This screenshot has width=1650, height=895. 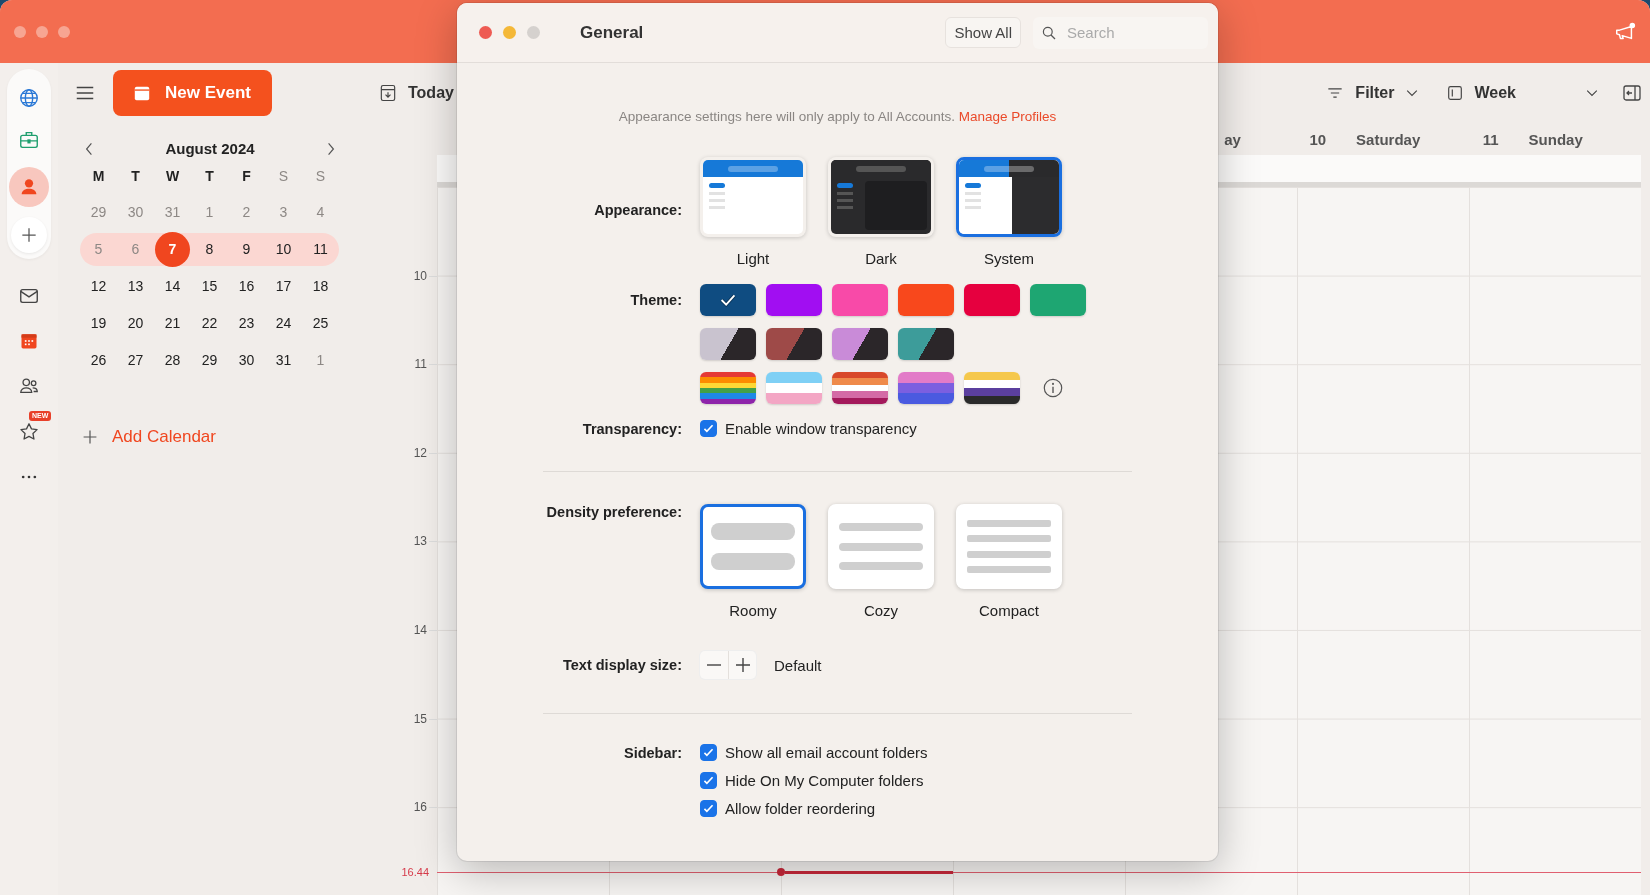 What do you see at coordinates (485, 32) in the screenshot?
I see `close-button` at bounding box center [485, 32].